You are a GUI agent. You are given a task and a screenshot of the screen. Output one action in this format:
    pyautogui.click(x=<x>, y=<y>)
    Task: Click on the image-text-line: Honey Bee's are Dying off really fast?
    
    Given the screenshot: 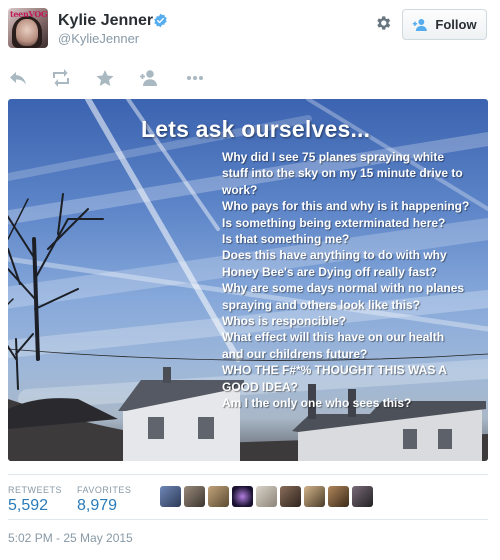 What is the action you would take?
    pyautogui.click(x=329, y=271)
    